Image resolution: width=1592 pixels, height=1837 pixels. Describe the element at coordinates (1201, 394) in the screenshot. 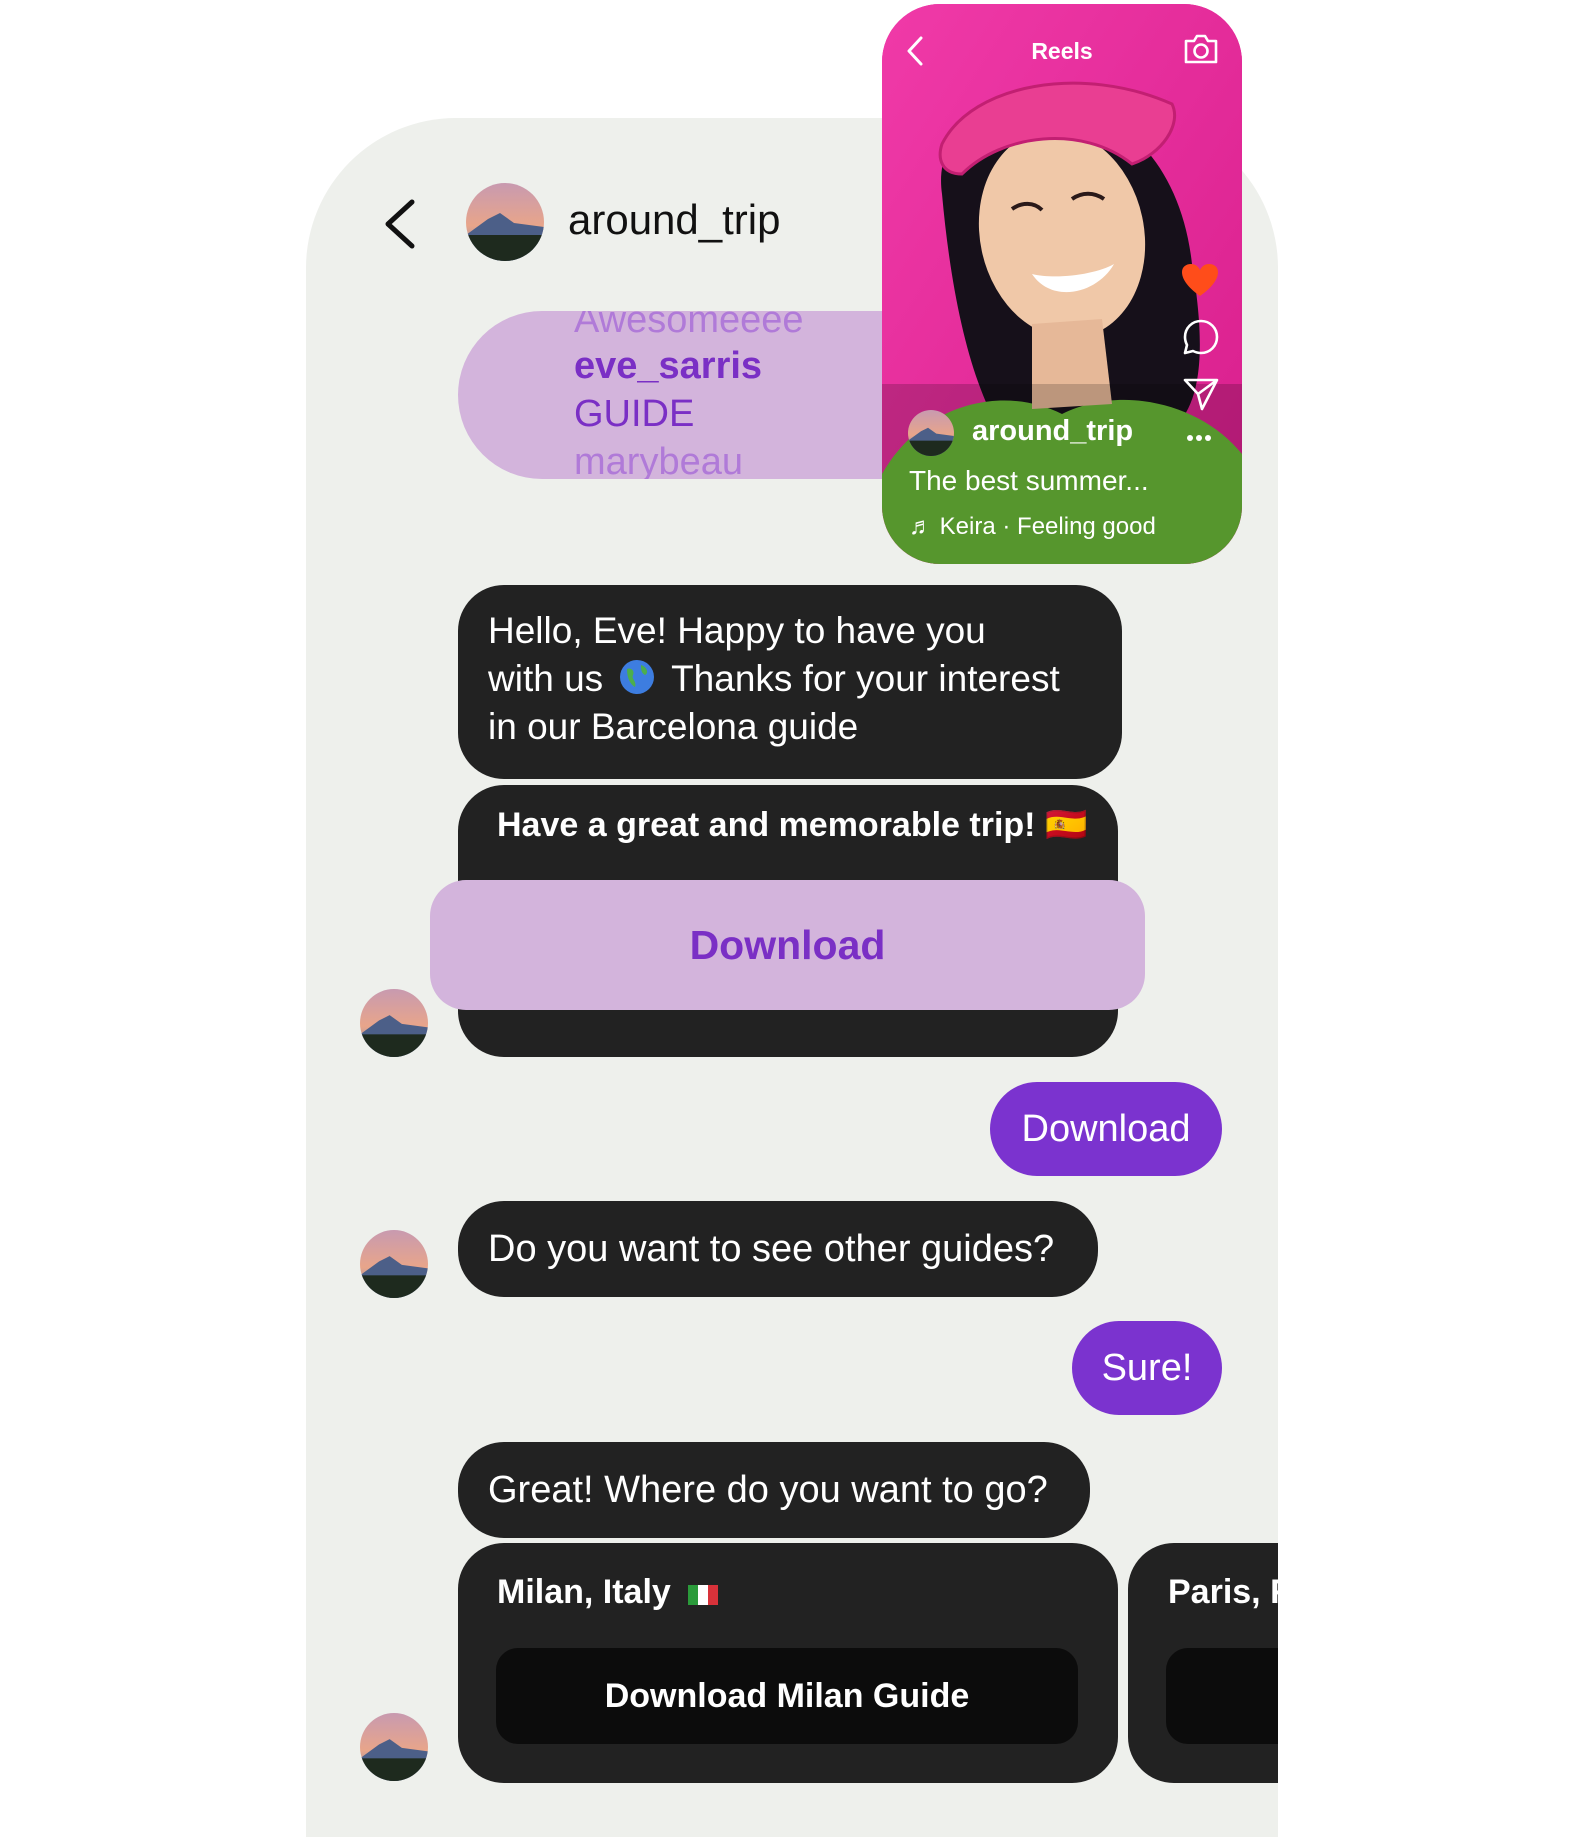

I see `share-icon` at that location.